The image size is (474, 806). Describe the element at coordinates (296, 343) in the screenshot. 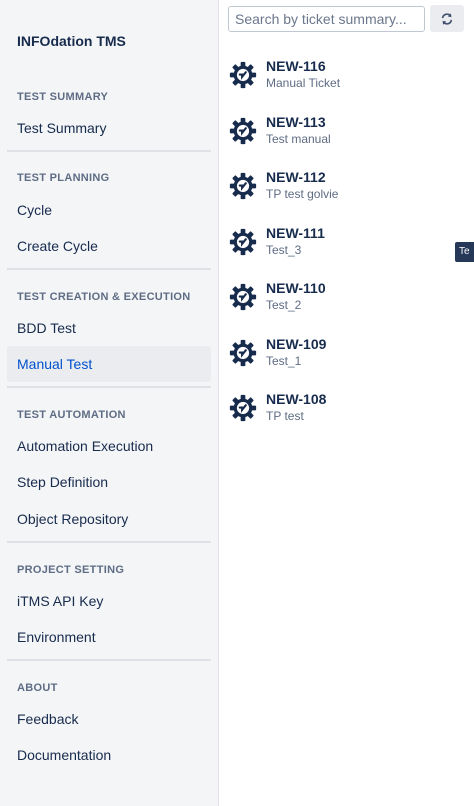

I see `ticket-key: NEW-109` at that location.